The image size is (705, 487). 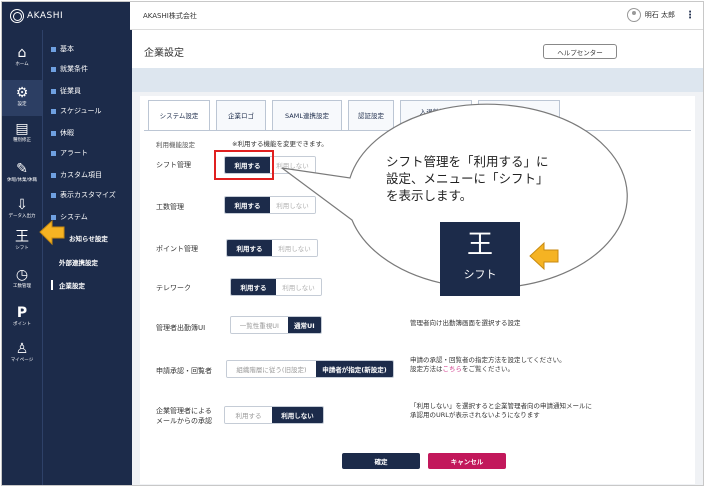 I want to click on rail-label: ホーム, so click(x=22, y=64).